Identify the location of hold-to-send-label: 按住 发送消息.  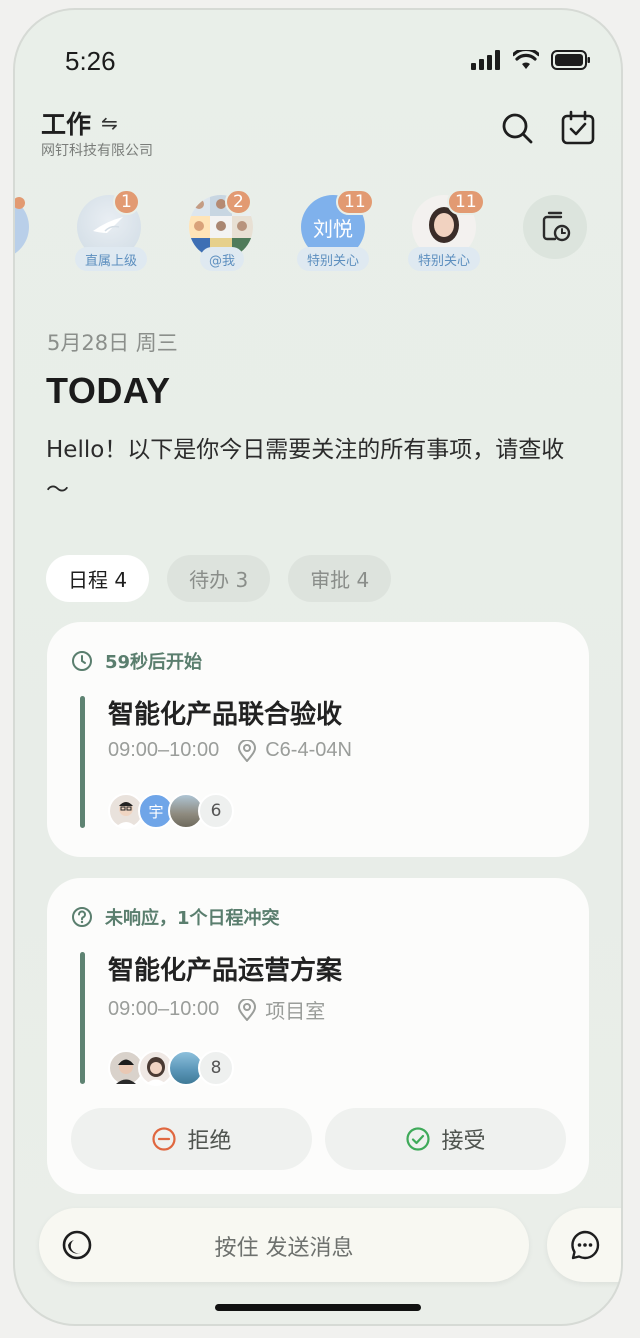
(284, 1248).